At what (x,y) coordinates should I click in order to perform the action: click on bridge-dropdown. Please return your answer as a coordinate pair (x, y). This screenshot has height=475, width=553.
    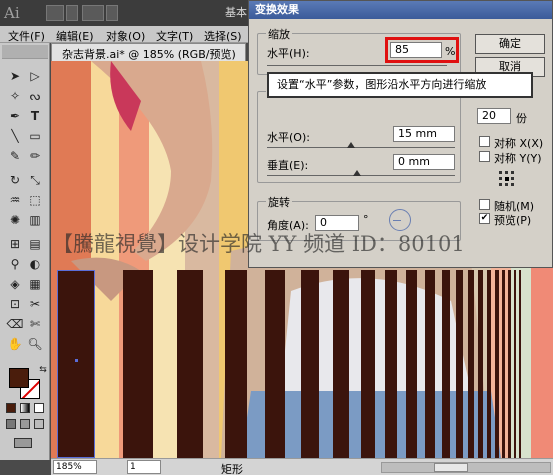
    Looking at the image, I should click on (72, 13).